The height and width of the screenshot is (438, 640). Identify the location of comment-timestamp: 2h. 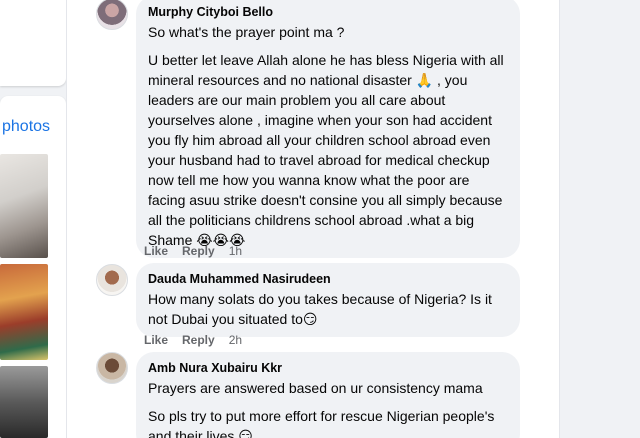
(235, 340).